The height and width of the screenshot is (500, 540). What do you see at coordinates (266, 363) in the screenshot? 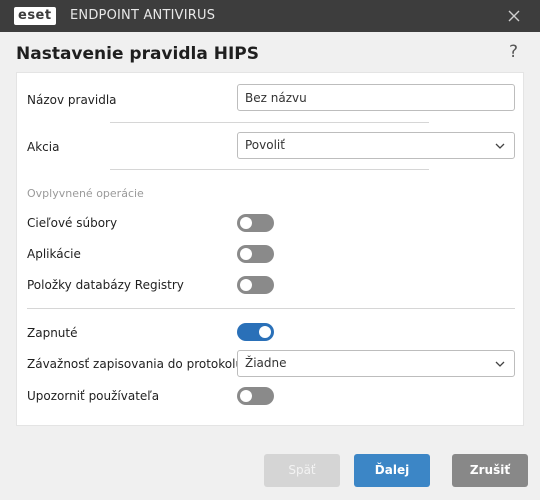
I see `log-severity-select-value: Žiadne` at bounding box center [266, 363].